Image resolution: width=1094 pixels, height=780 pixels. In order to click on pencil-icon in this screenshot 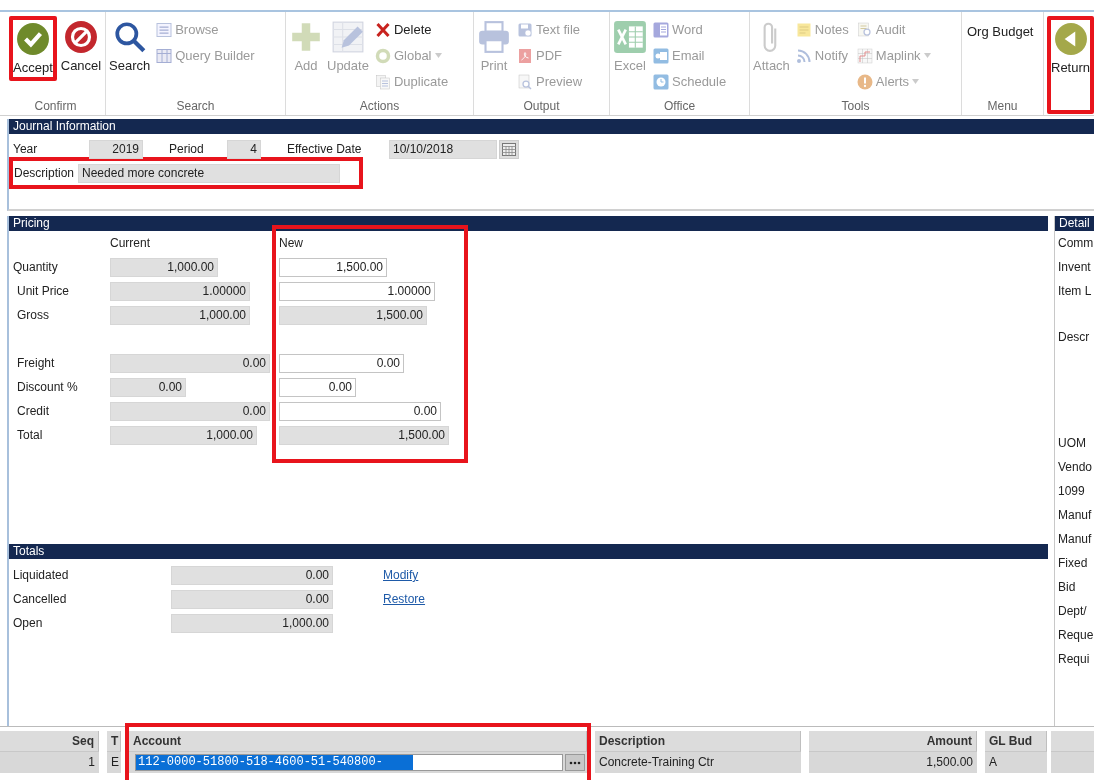, I will do `click(347, 37)`.